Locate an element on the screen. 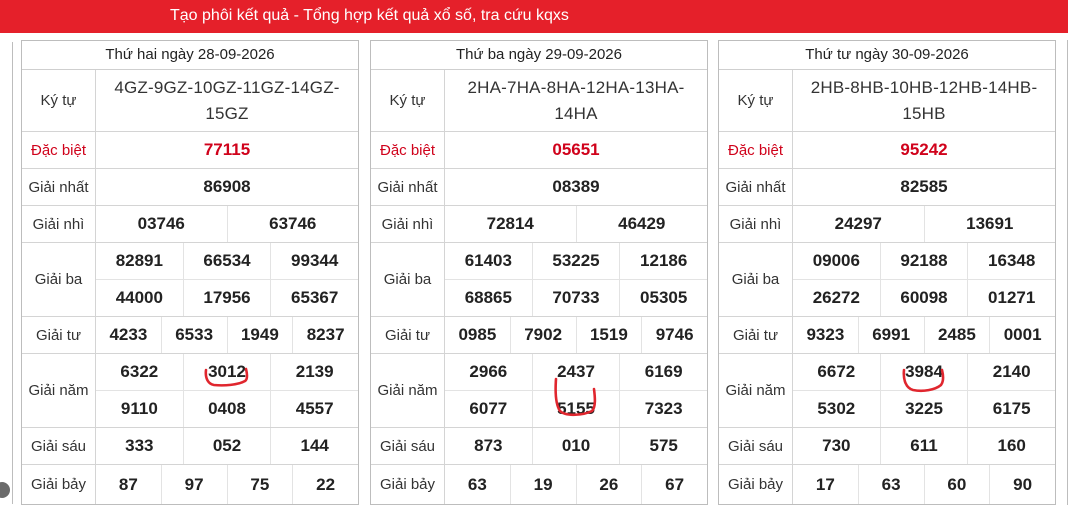 The image size is (1080, 505). prize-number: 16348 is located at coordinates (1011, 261).